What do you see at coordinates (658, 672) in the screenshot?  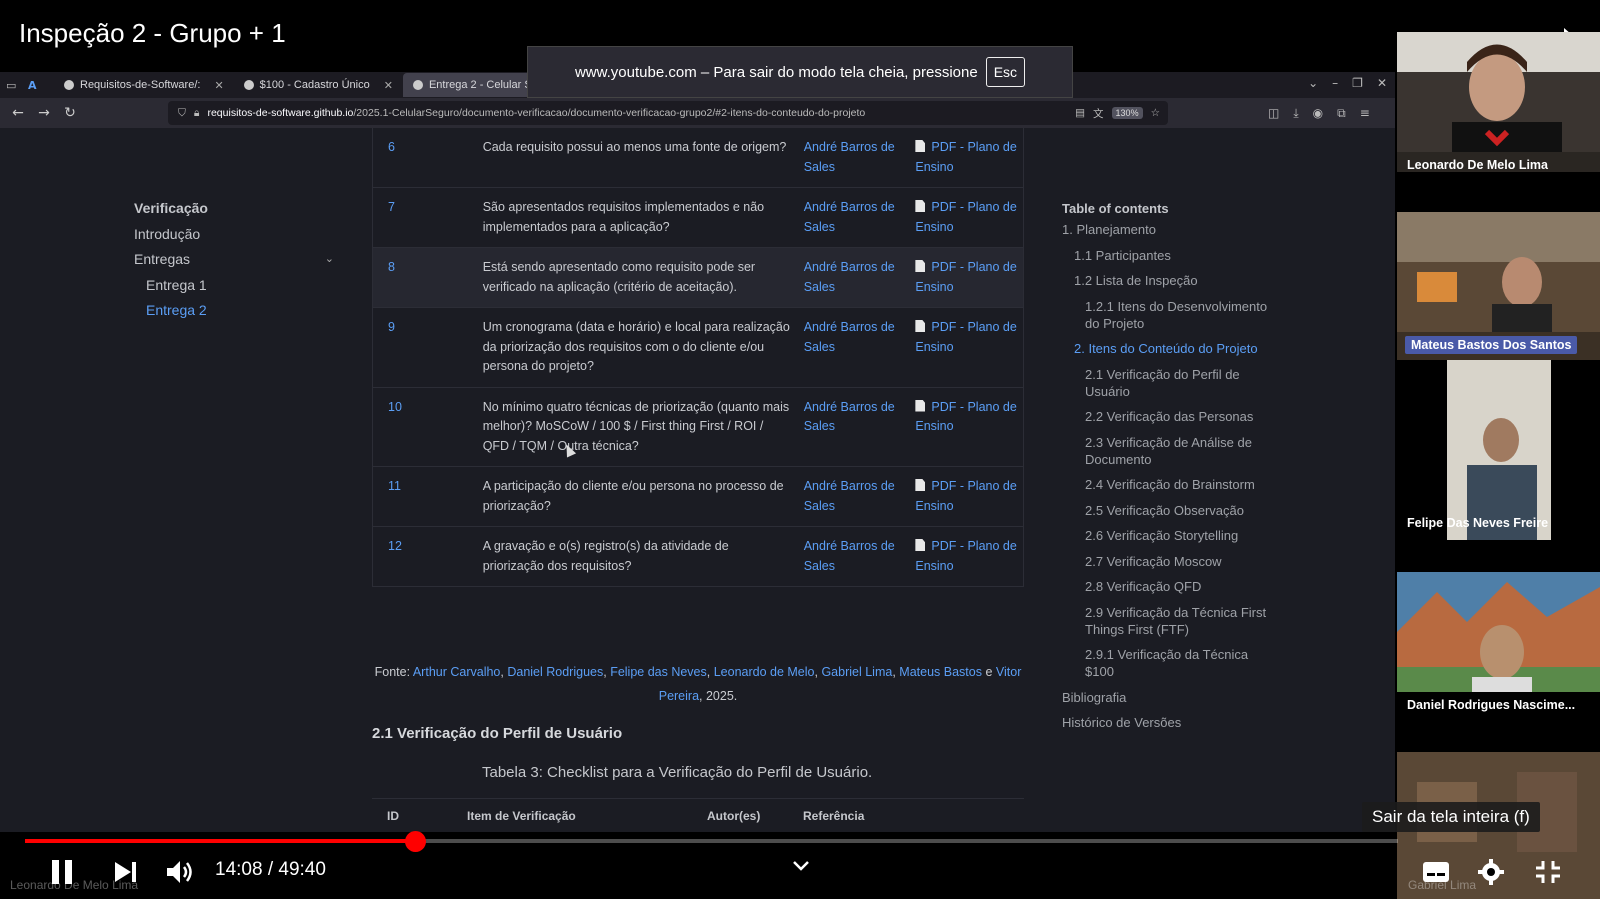 I see `source-author-link: Felipe das Neves` at bounding box center [658, 672].